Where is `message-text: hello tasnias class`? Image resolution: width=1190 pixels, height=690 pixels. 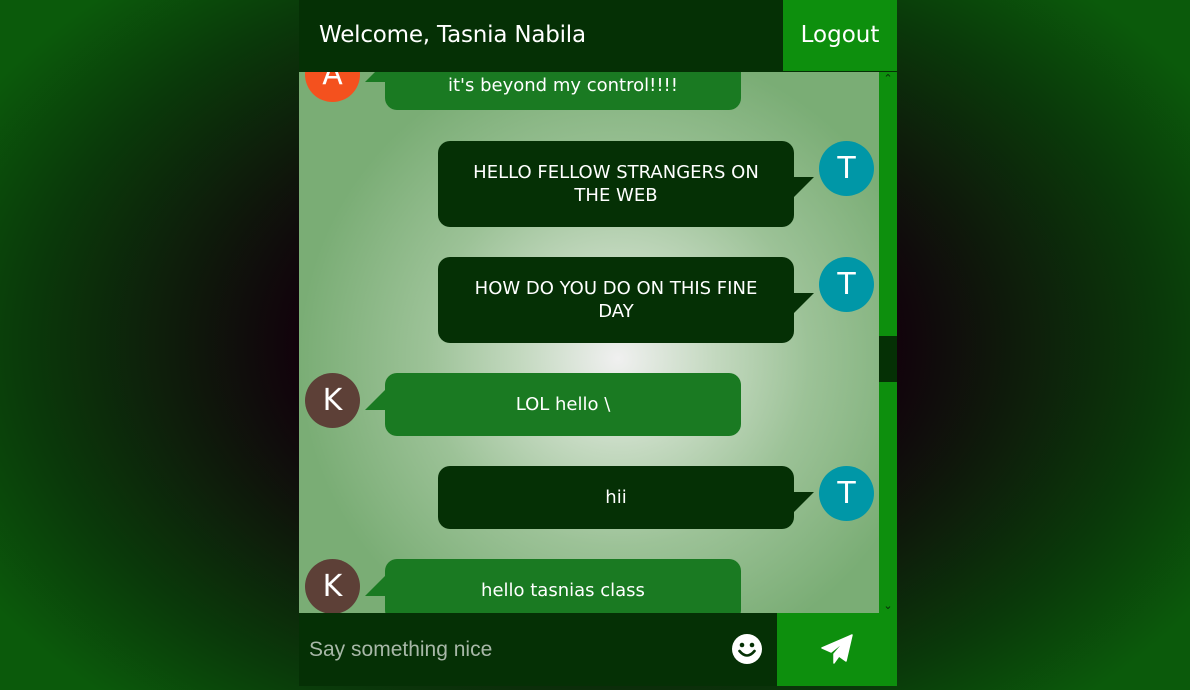 message-text: hello tasnias class is located at coordinates (563, 590).